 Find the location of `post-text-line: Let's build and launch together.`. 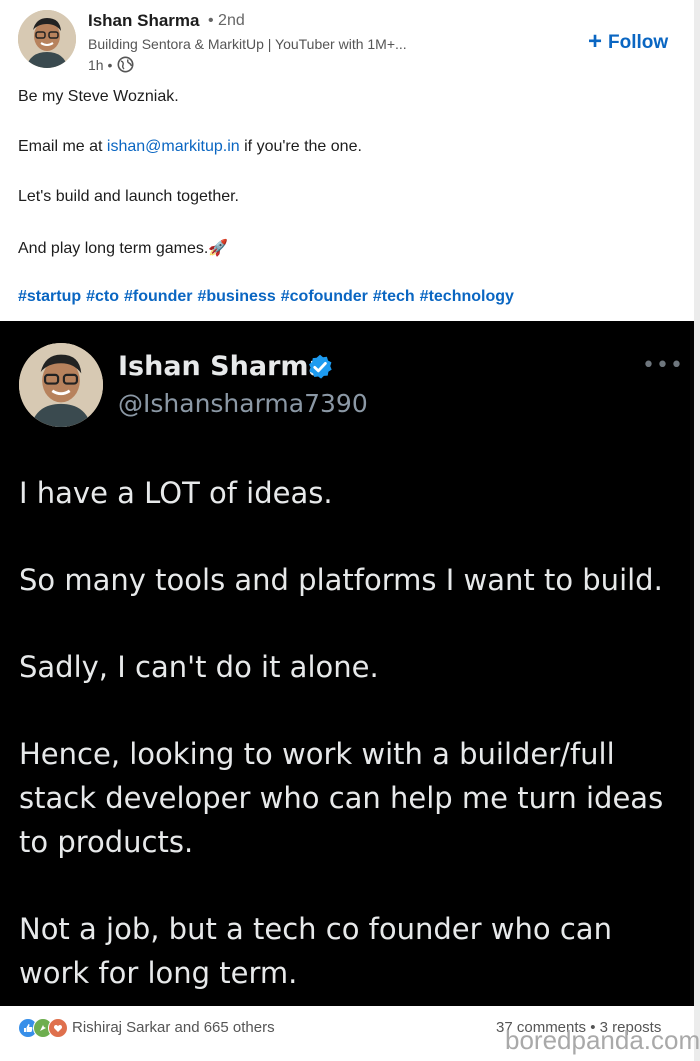

post-text-line: Let's build and launch together. is located at coordinates (128, 196).